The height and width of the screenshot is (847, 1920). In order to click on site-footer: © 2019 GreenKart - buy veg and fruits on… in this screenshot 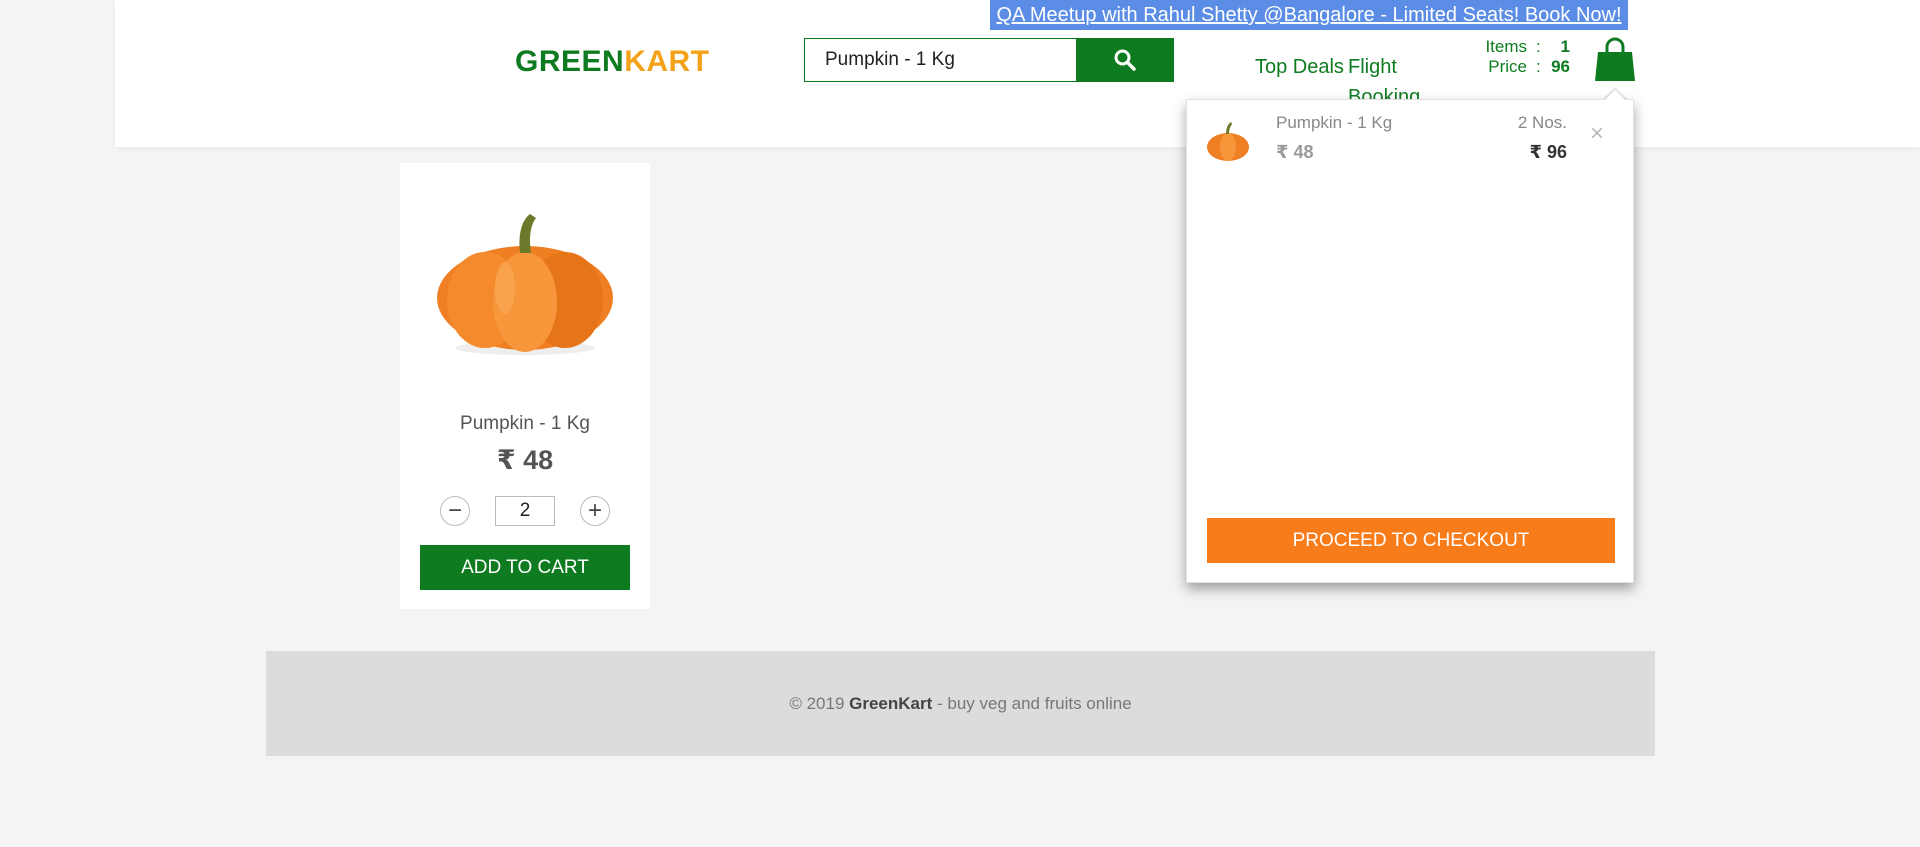, I will do `click(960, 703)`.